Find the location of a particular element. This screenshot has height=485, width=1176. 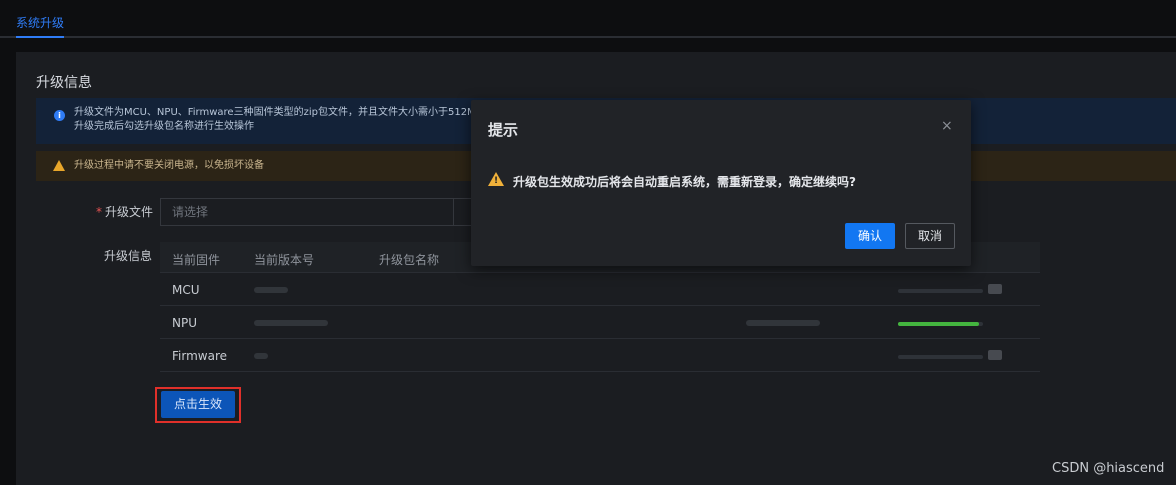

firmware-name: NPU is located at coordinates (184, 323).